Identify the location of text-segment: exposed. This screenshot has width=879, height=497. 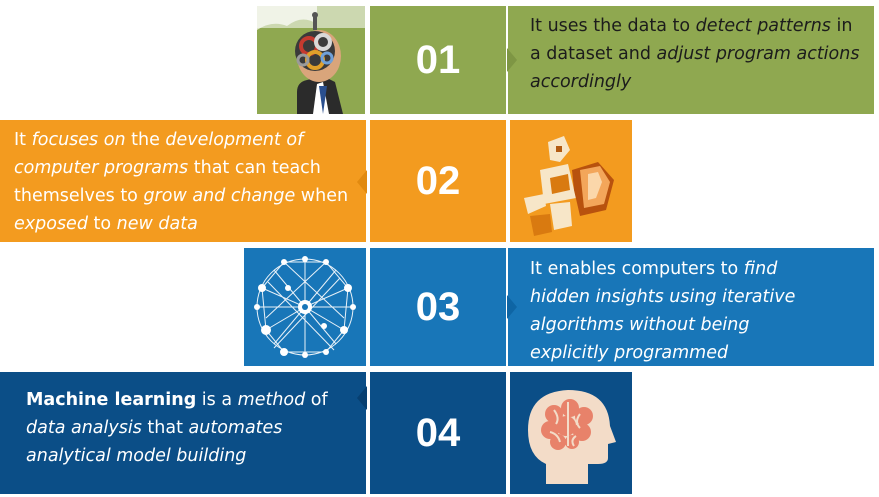
(51, 224).